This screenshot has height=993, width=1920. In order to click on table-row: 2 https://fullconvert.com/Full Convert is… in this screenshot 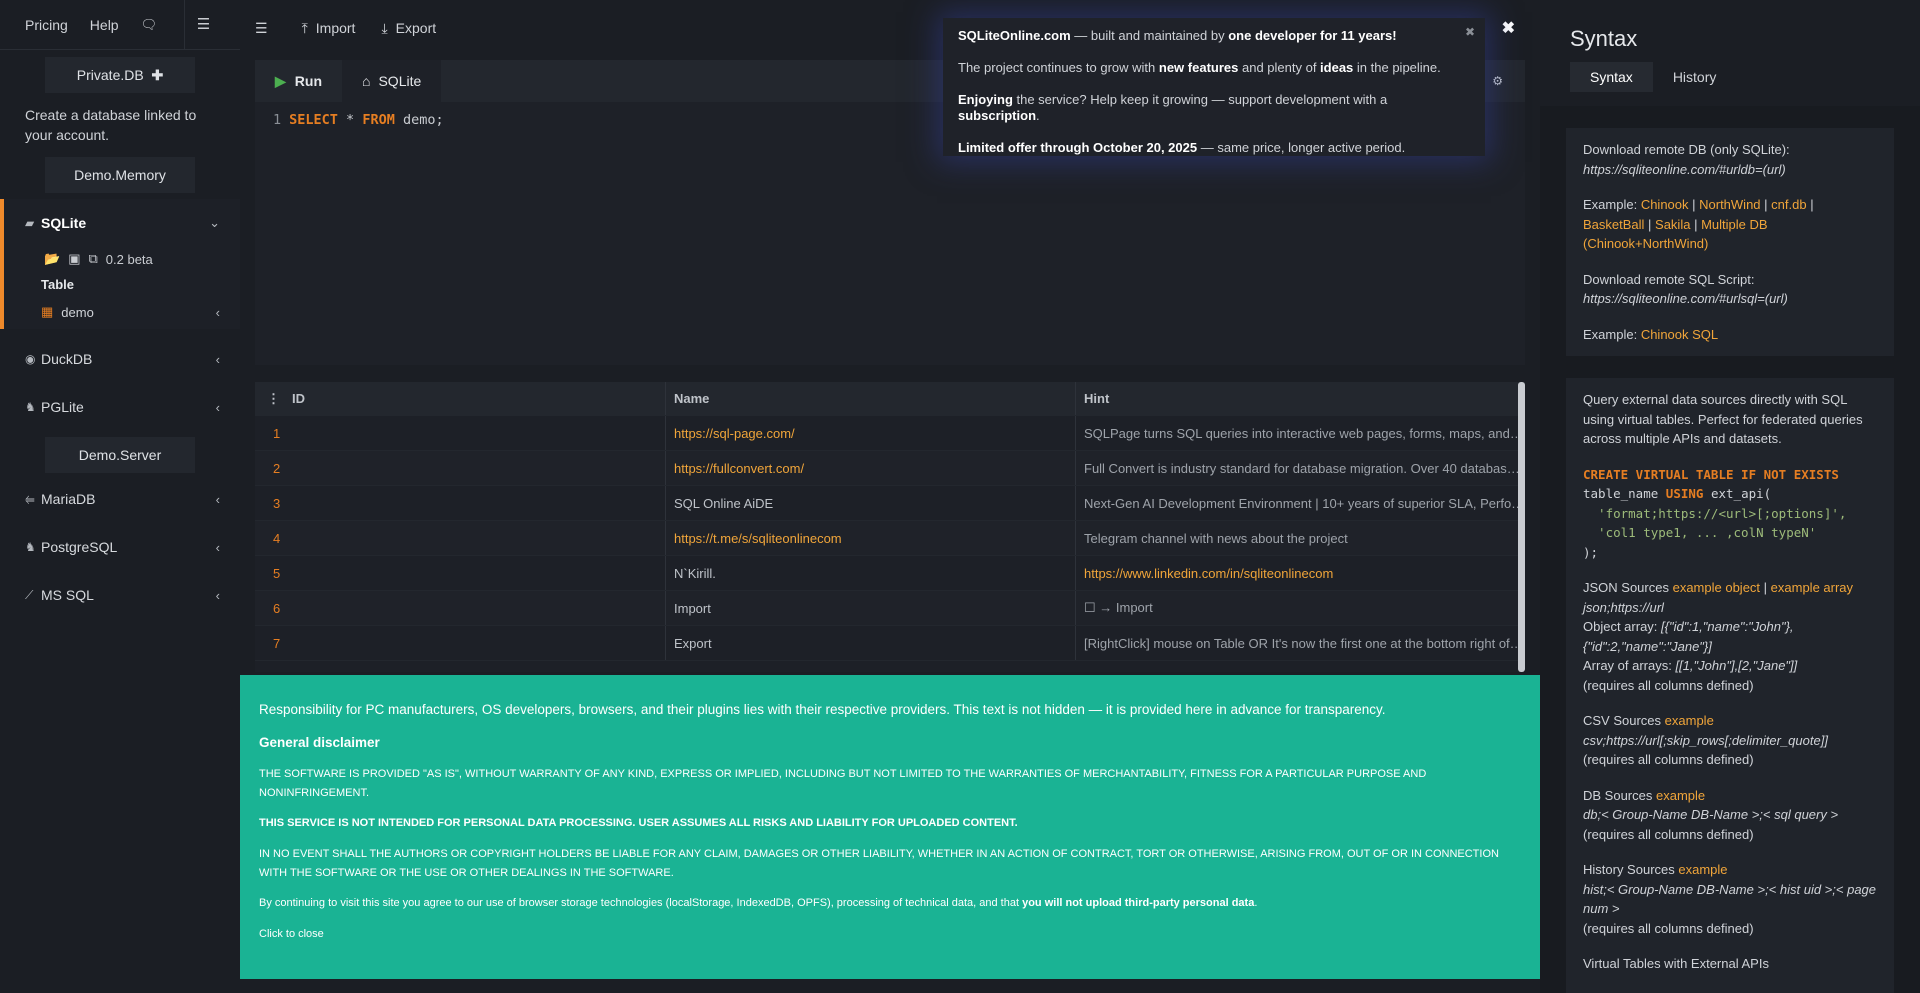, I will do `click(890, 468)`.